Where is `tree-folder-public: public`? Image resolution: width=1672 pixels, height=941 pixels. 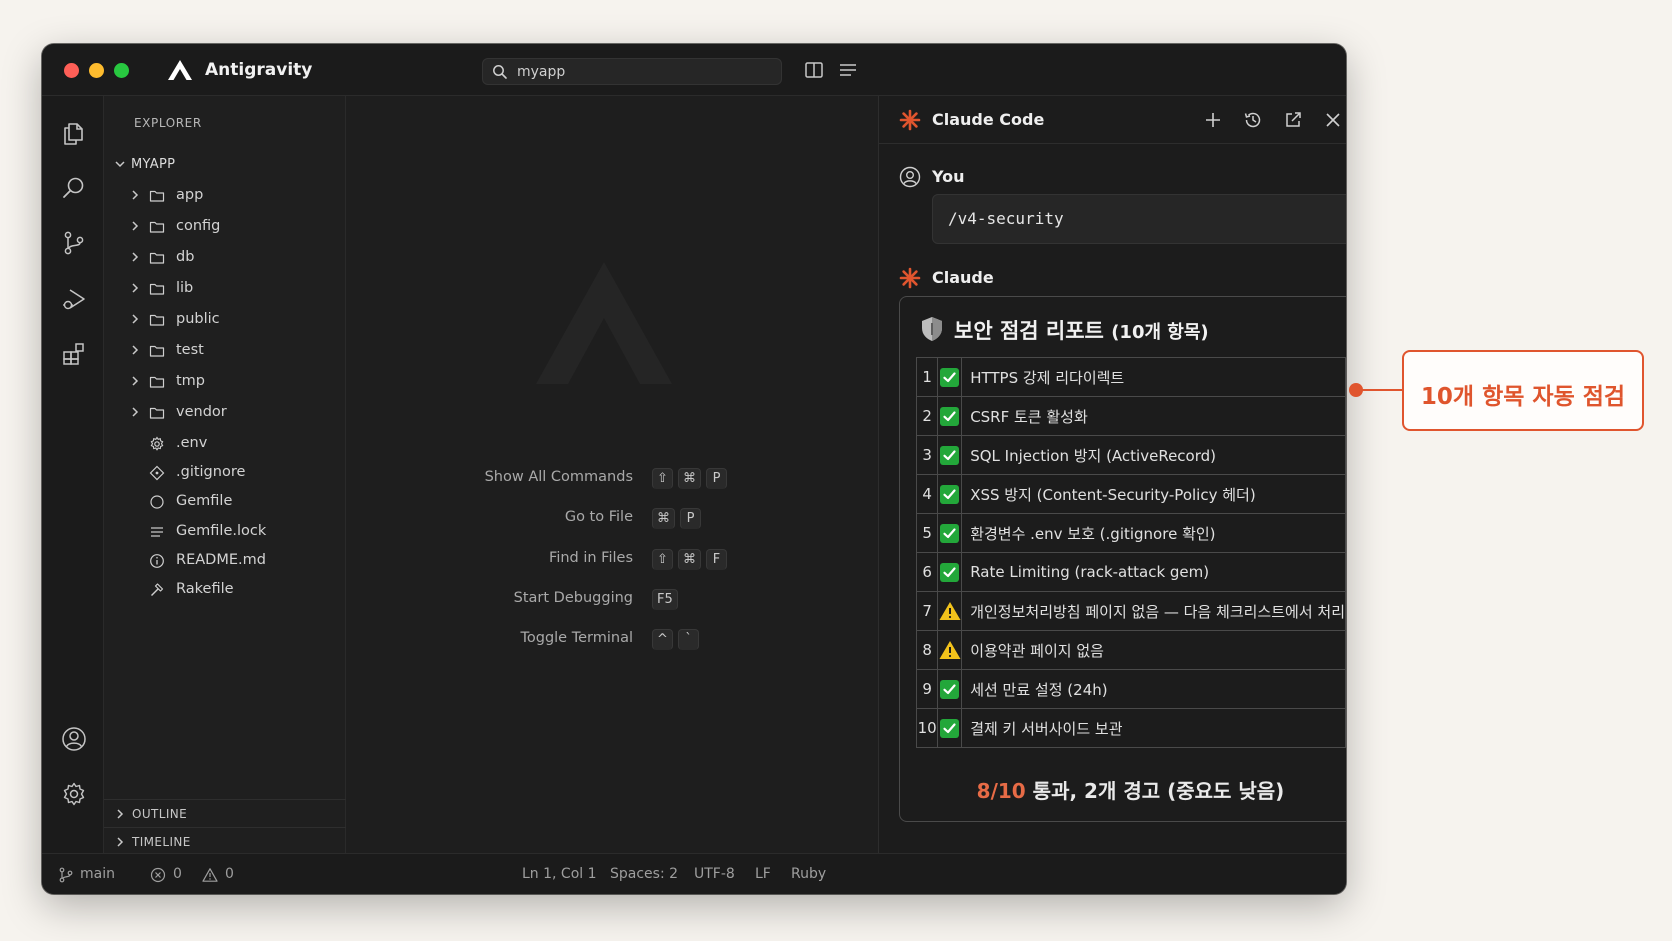 tree-folder-public: public is located at coordinates (225, 320).